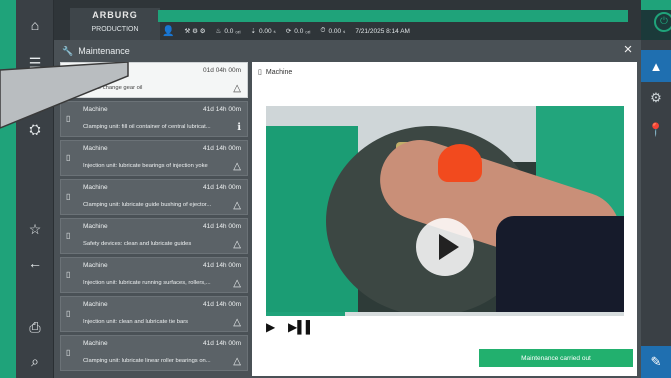 The width and height of the screenshot is (671, 378). Describe the element at coordinates (195, 31) in the screenshot. I see `mode-icons: ⚒ ⚙ ⚙` at that location.